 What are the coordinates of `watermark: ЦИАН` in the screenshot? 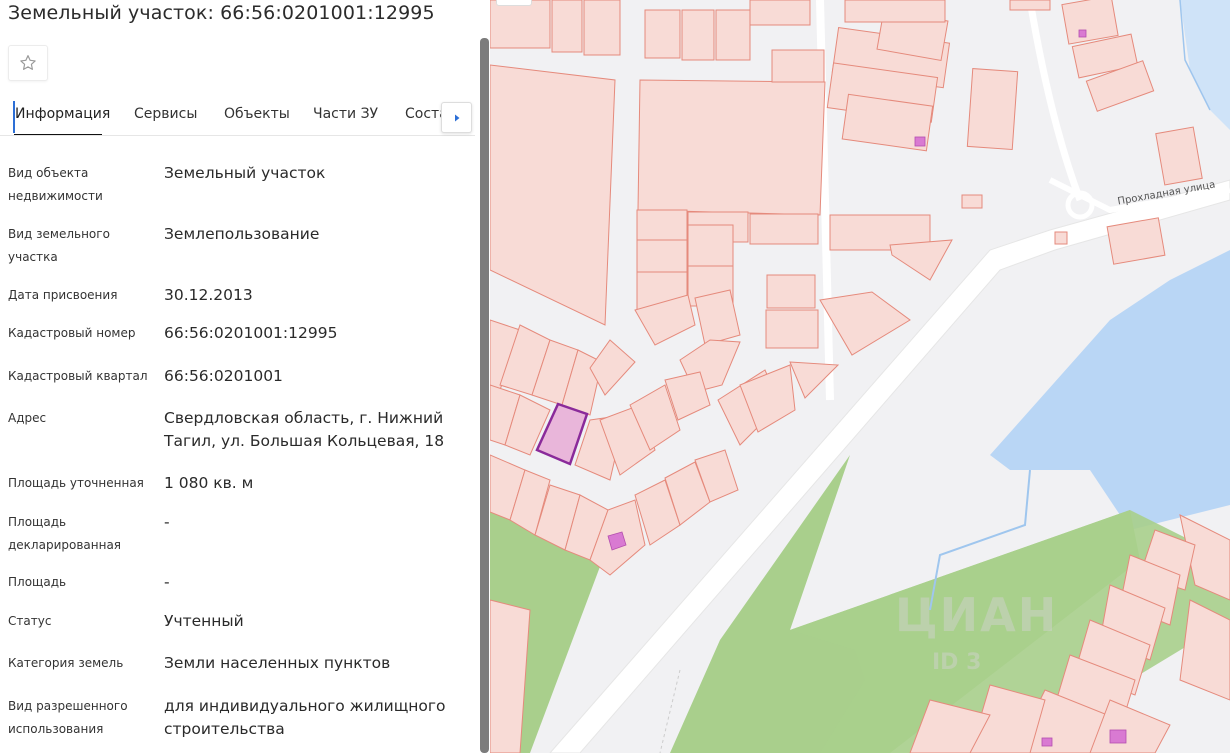 It's located at (977, 615).